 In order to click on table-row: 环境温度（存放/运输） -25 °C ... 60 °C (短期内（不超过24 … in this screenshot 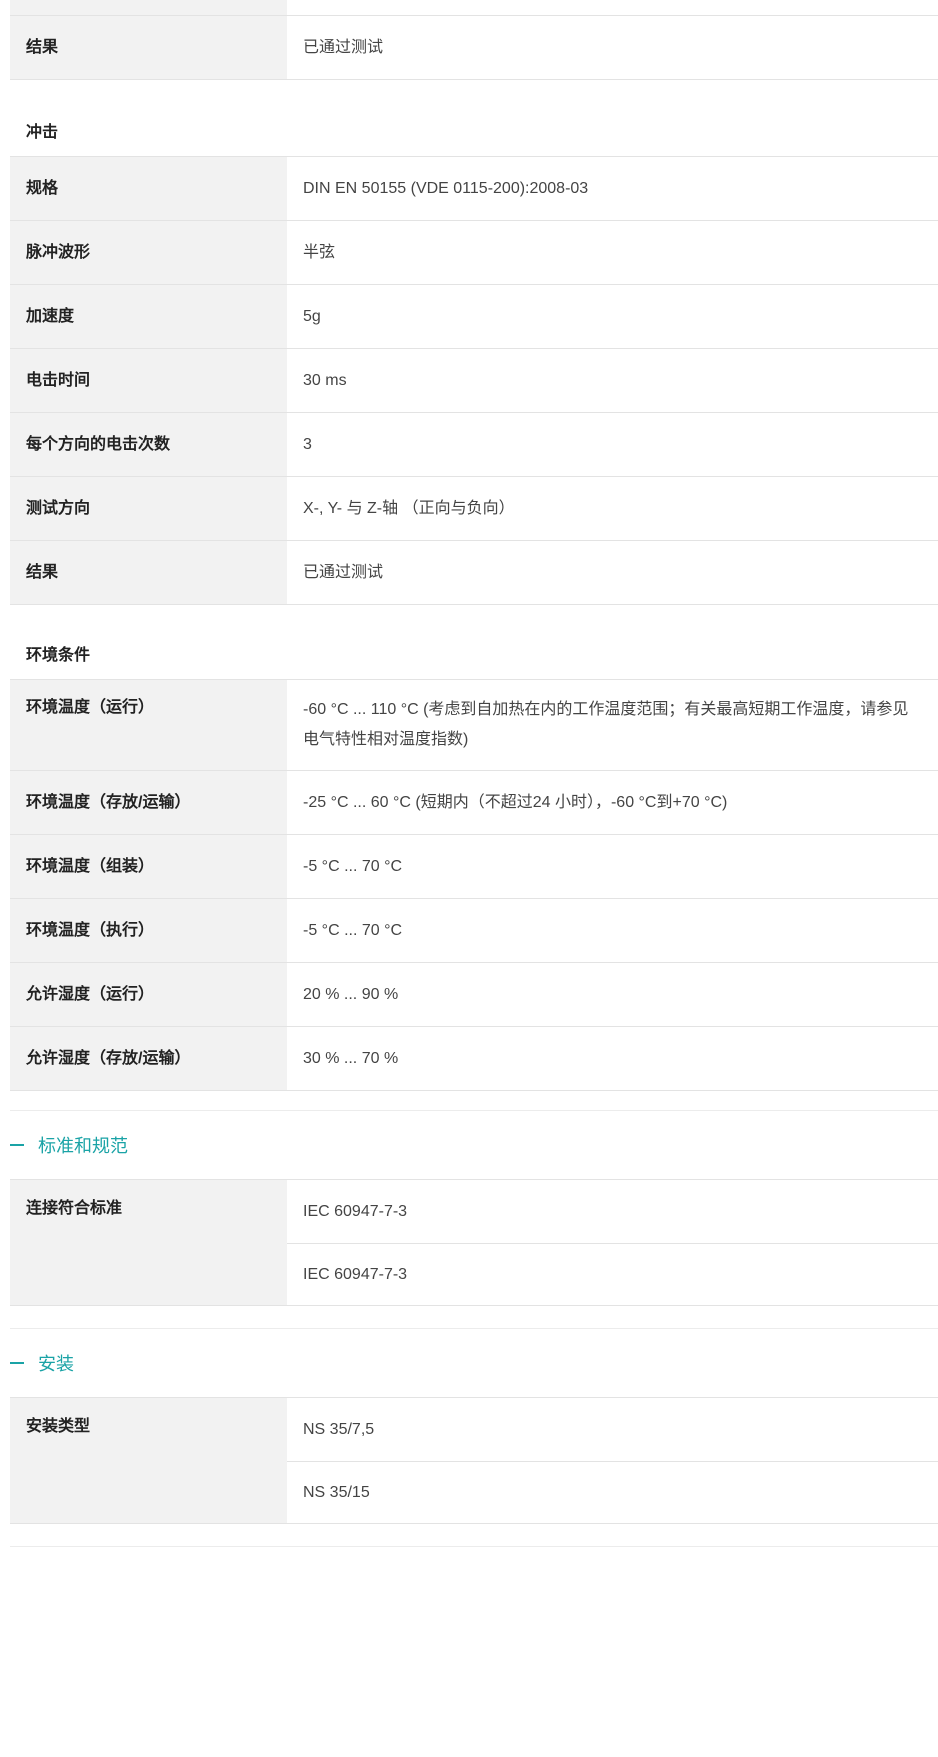, I will do `click(474, 803)`.